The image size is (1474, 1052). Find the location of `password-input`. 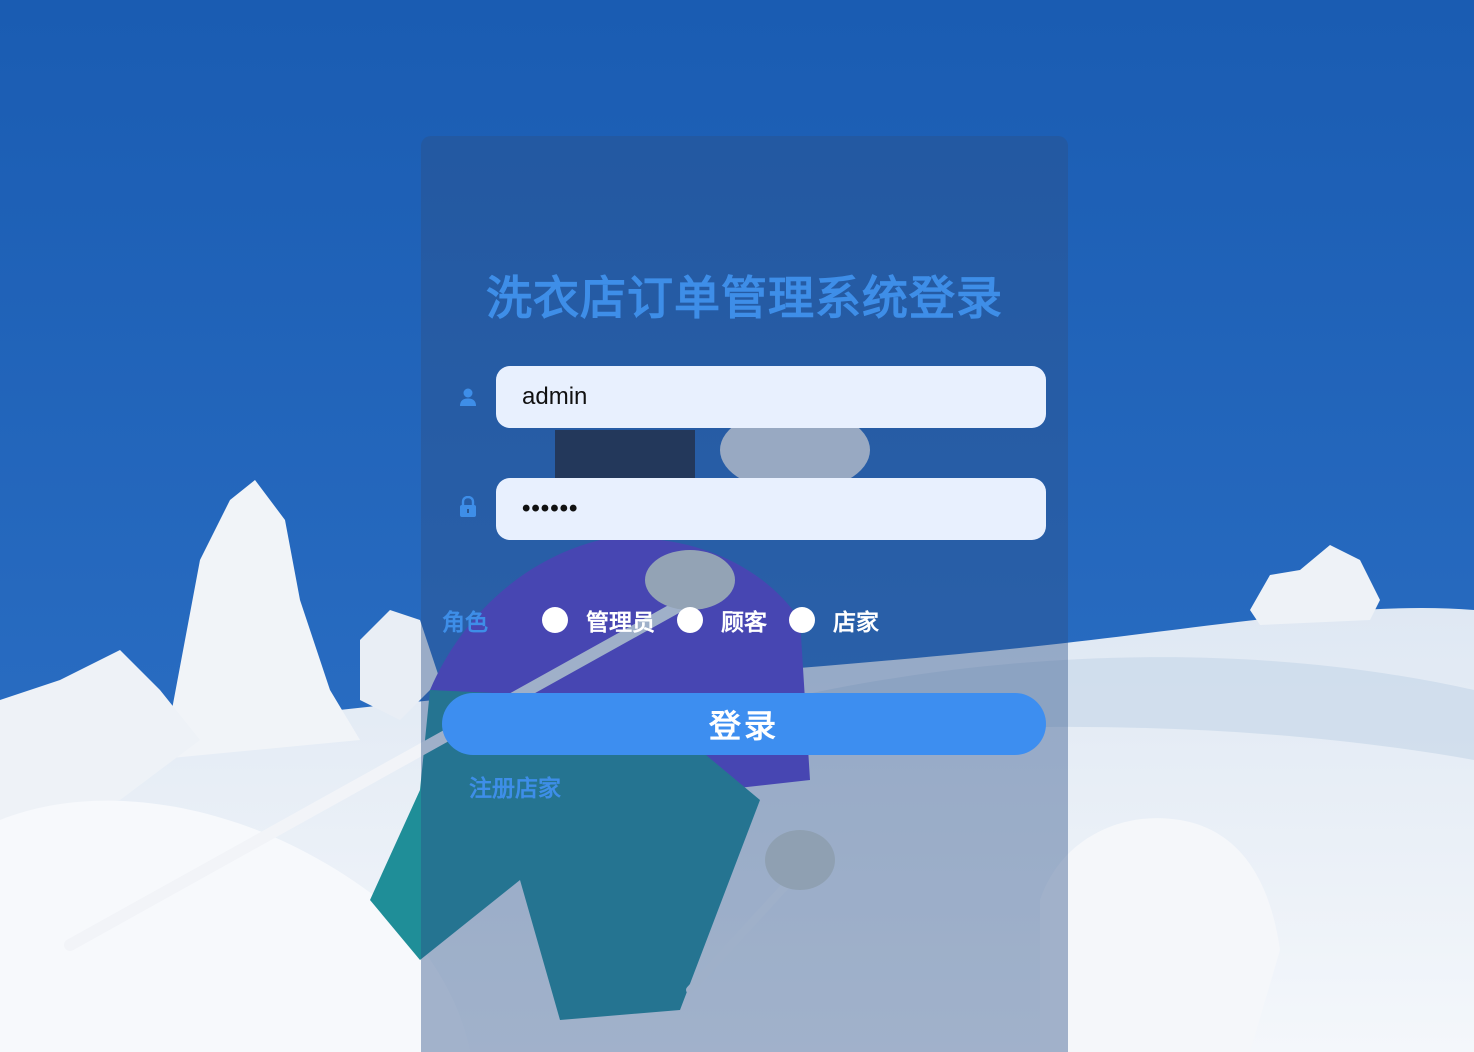

password-input is located at coordinates (771, 509).